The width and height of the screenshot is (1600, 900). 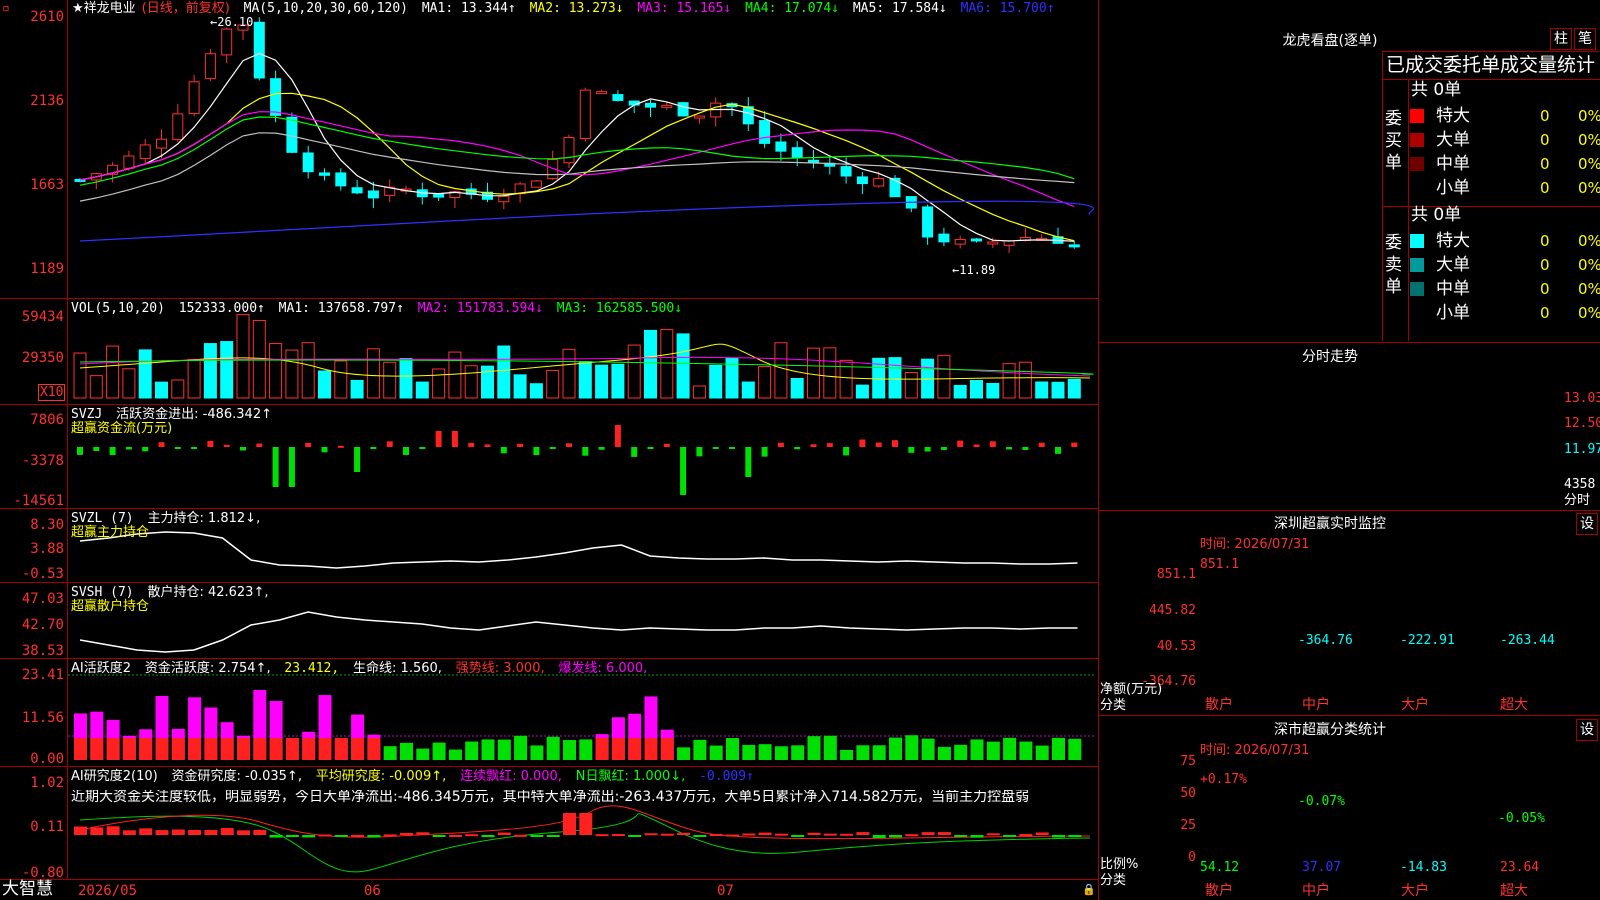 What do you see at coordinates (1007, 8) in the screenshot?
I see `ma6-value: MA6: 15.700↑` at bounding box center [1007, 8].